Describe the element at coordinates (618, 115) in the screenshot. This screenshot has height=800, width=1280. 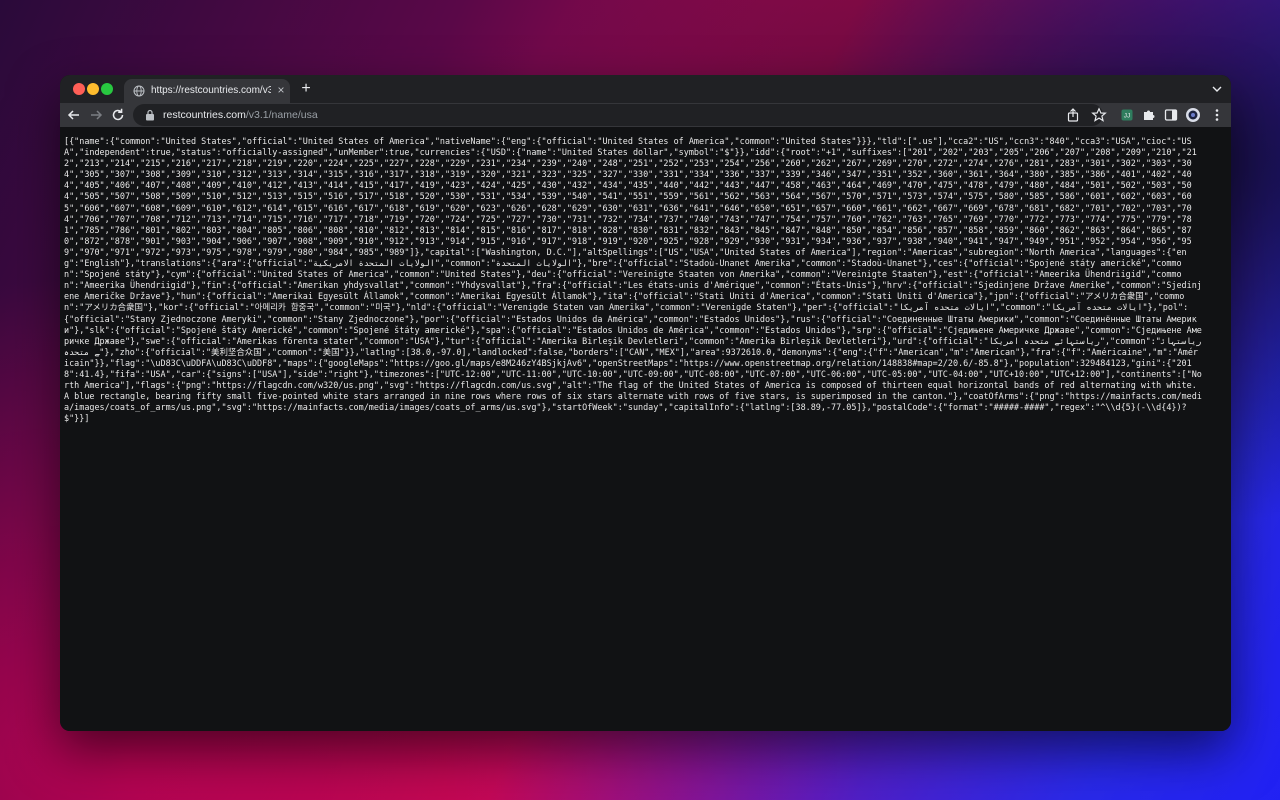
I see `address-bar: restcountries.com/v3.1/name/usa` at that location.